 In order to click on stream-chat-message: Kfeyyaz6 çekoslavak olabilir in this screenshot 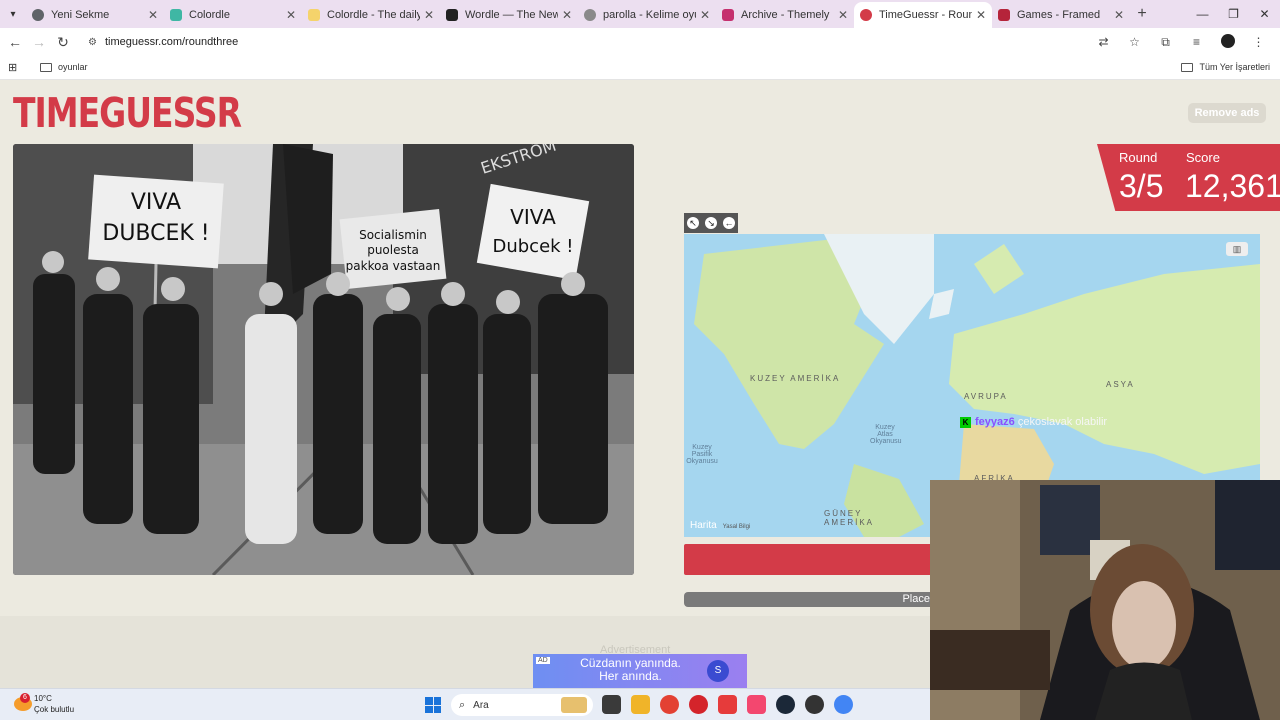, I will do `click(1033, 422)`.